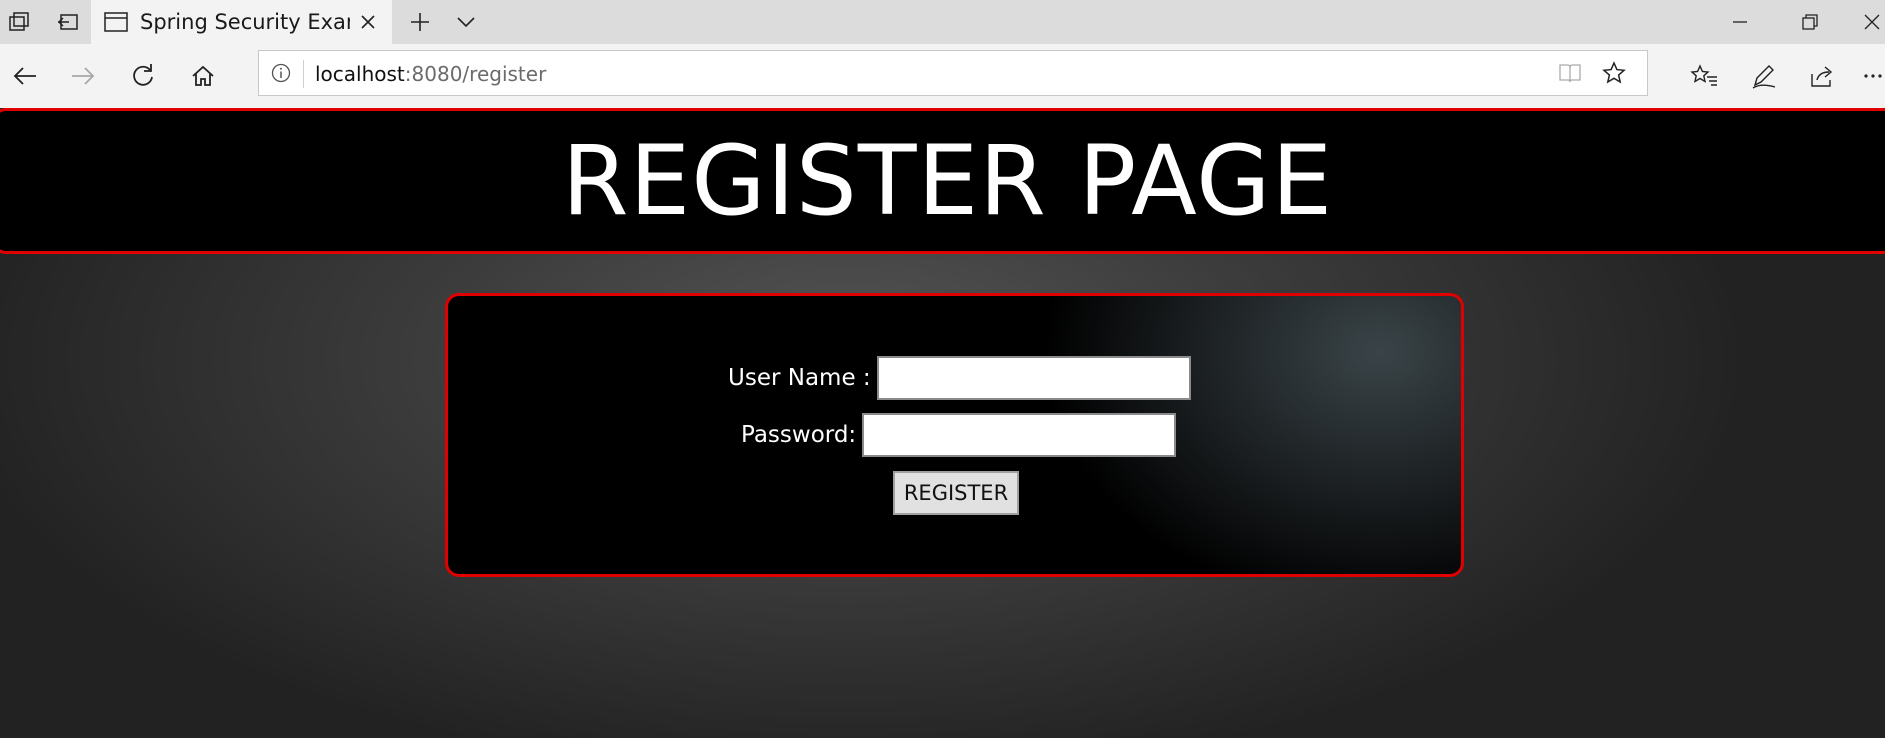 Image resolution: width=1885 pixels, height=738 pixels. I want to click on password-row: Password:, so click(959, 435).